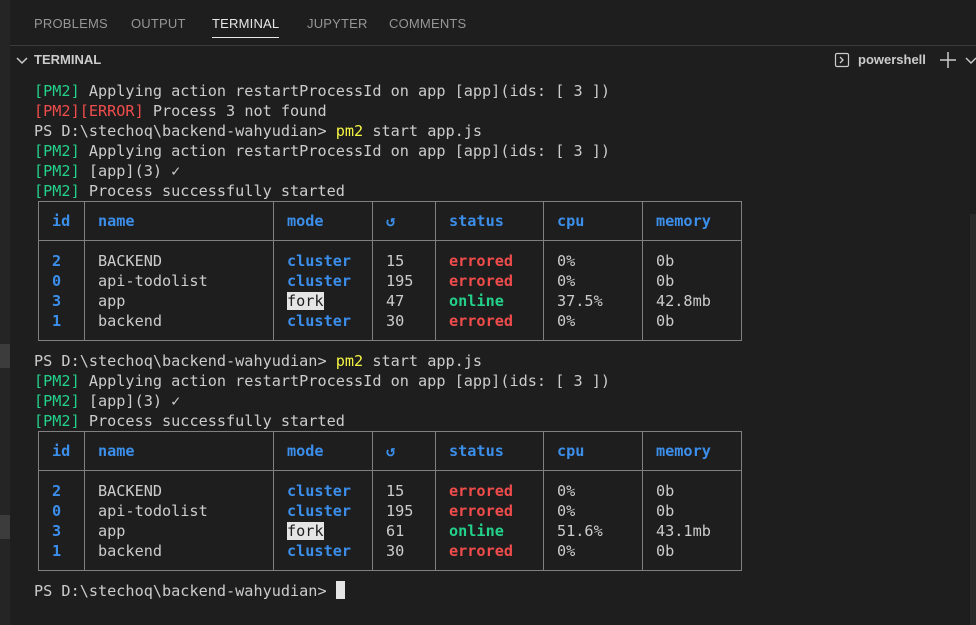 This screenshot has height=625, width=976. Describe the element at coordinates (246, 22) in the screenshot. I see `tab-terminal: TERMINAL` at that location.